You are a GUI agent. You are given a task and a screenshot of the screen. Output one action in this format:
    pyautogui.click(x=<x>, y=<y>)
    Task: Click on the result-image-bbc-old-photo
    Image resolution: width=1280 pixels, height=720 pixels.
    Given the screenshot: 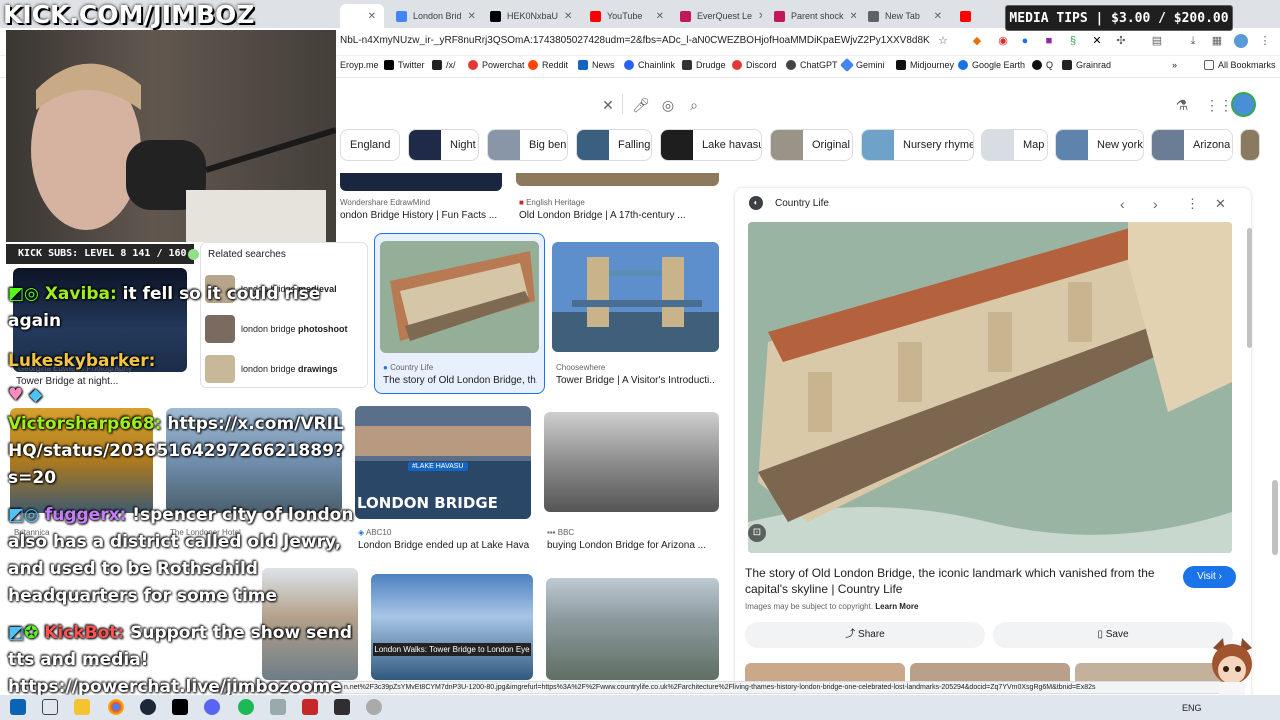 What is the action you would take?
    pyautogui.click(x=631, y=462)
    